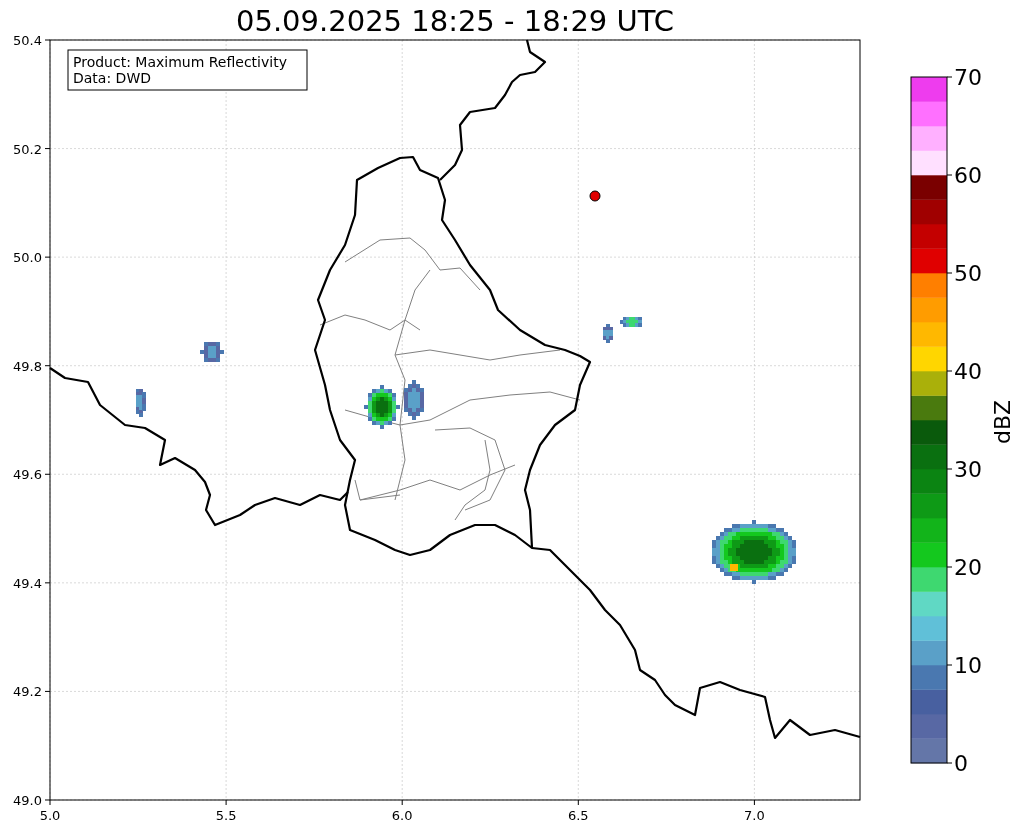  What do you see at coordinates (27, 40) in the screenshot?
I see `y-axis-tick-label: 50.4` at bounding box center [27, 40].